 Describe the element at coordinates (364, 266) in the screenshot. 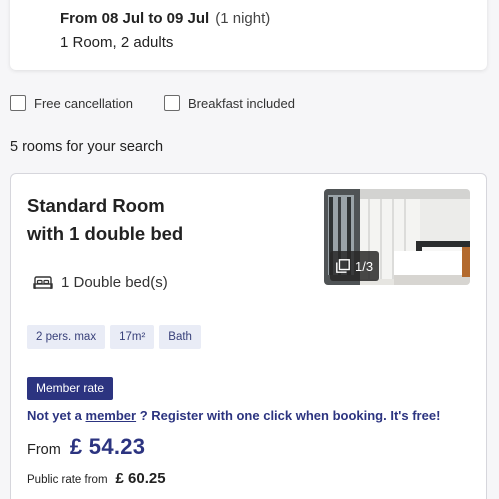

I see `photo-counter-text: 1/3` at that location.